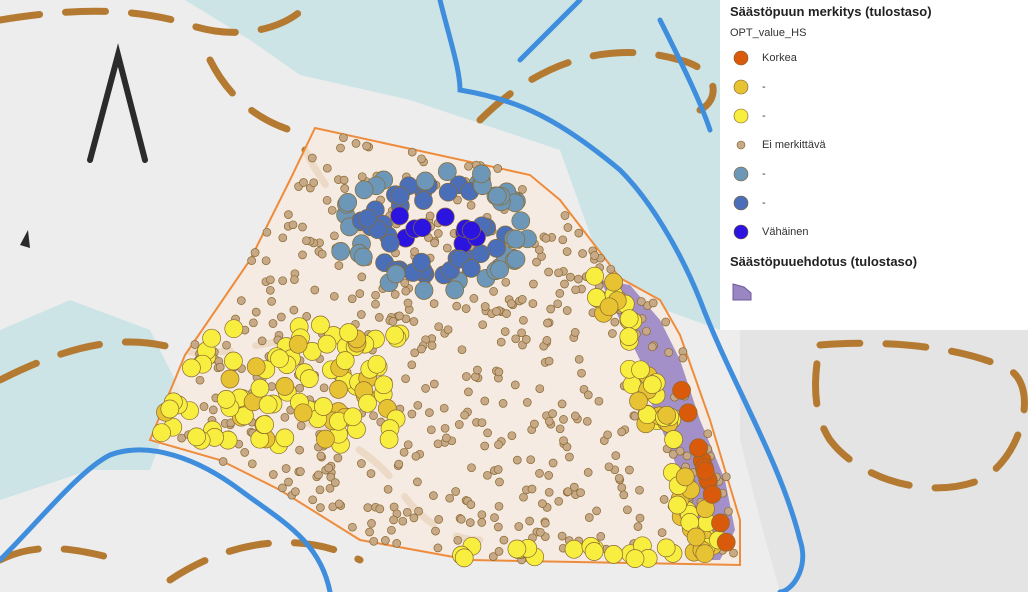 This screenshot has width=1028, height=592. What do you see at coordinates (874, 291) in the screenshot?
I see `legend-proposal-row` at bounding box center [874, 291].